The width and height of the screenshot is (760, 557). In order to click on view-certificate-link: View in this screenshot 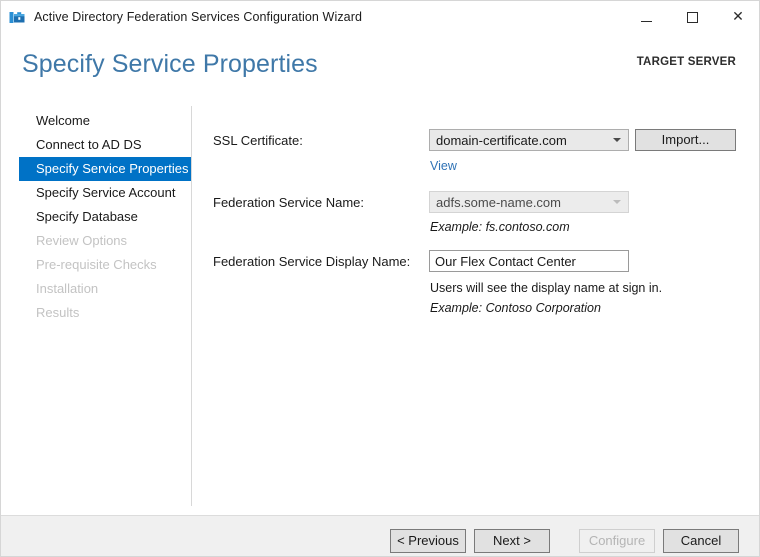, I will do `click(443, 166)`.